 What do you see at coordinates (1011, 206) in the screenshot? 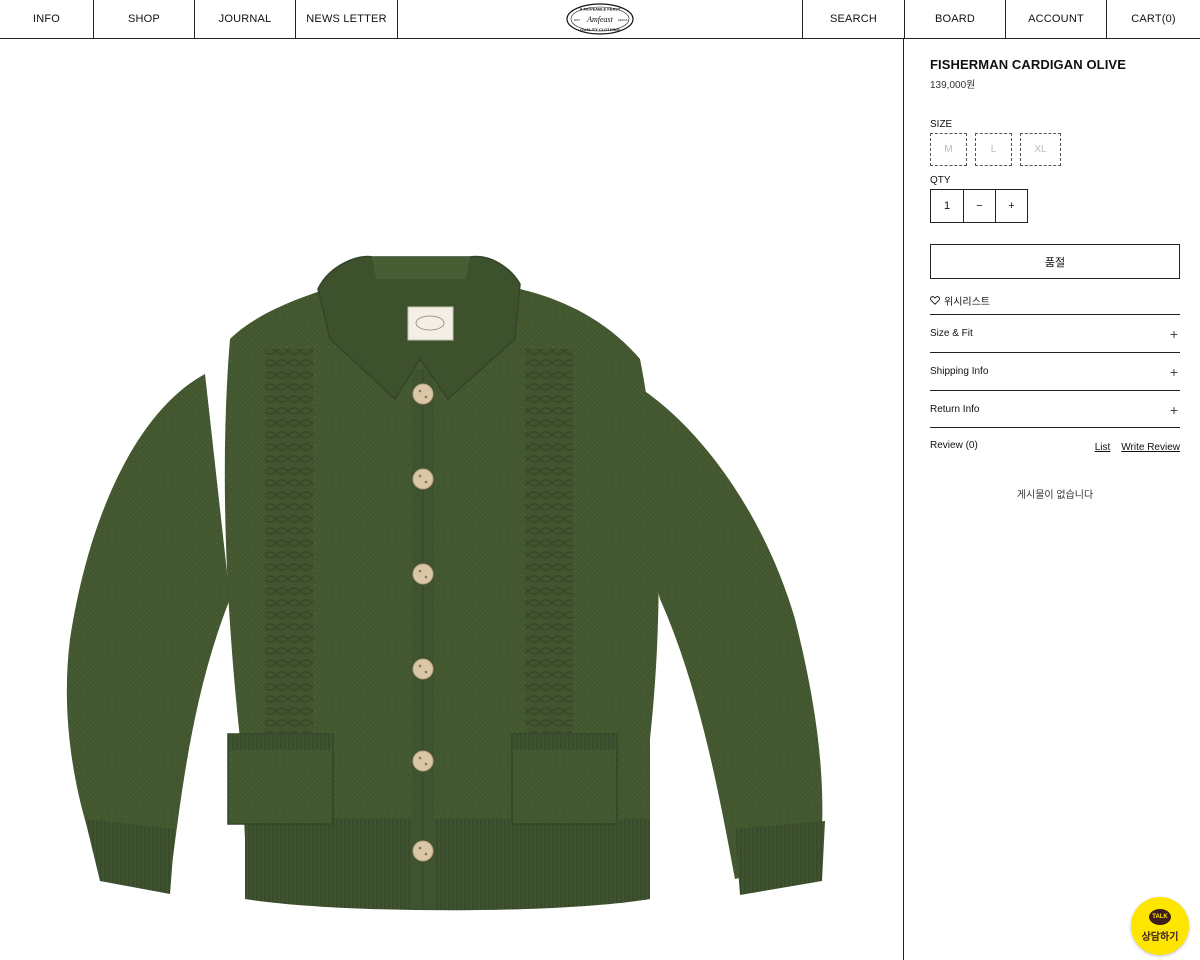
I see `qty-increase-button: +` at bounding box center [1011, 206].